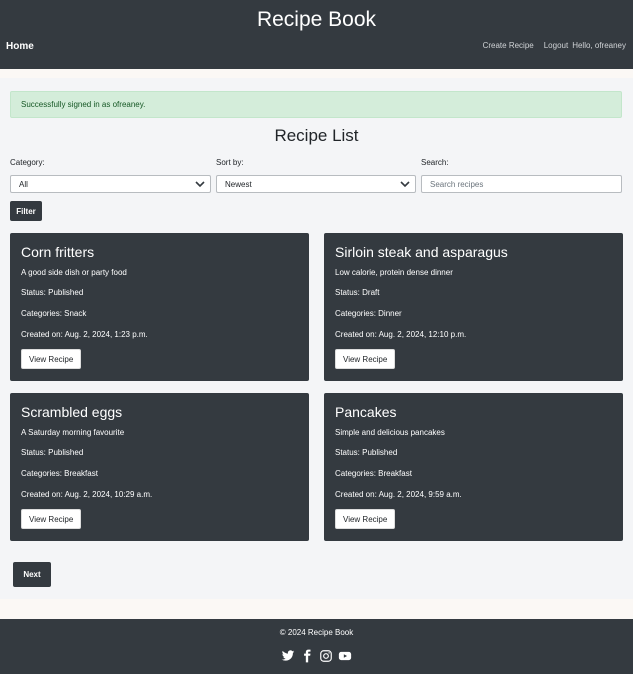 This screenshot has width=633, height=674. I want to click on recipe-title: Sirloin steak and asparagus, so click(421, 252).